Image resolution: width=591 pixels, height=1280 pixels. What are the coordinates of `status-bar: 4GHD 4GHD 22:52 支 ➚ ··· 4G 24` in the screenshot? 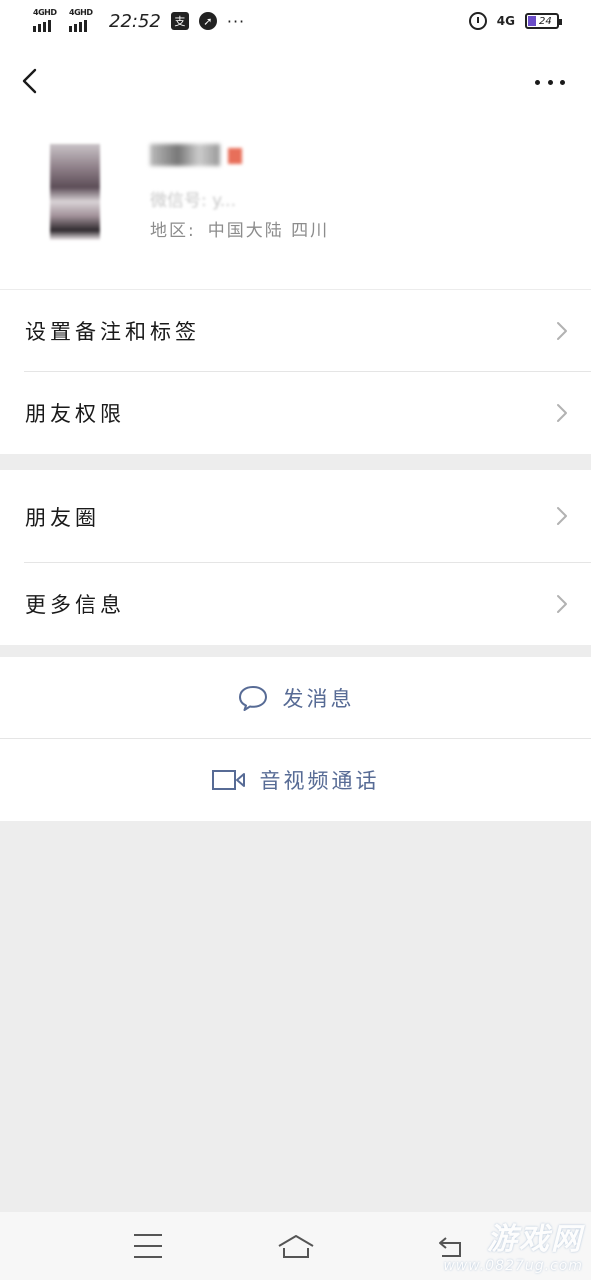 It's located at (295, 22).